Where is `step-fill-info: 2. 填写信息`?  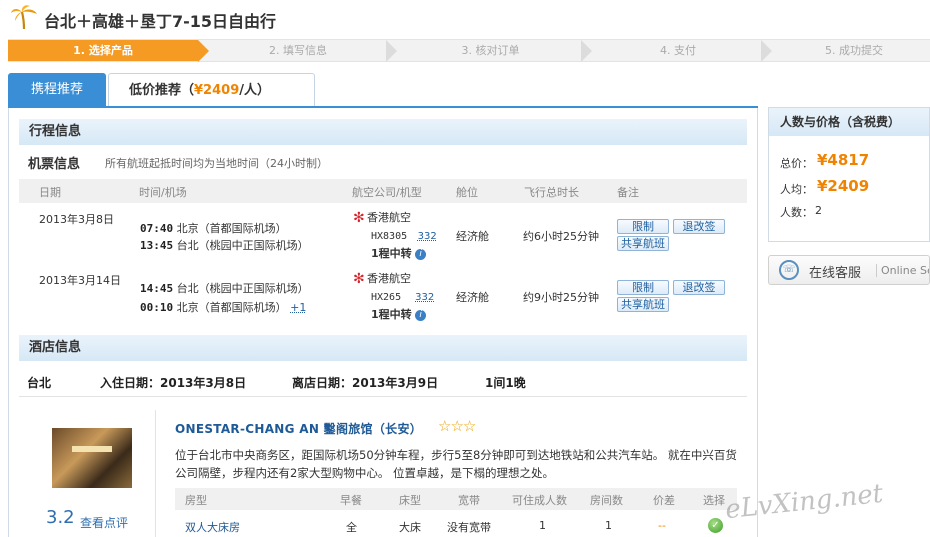
step-fill-info: 2. 填写信息 is located at coordinates (298, 50).